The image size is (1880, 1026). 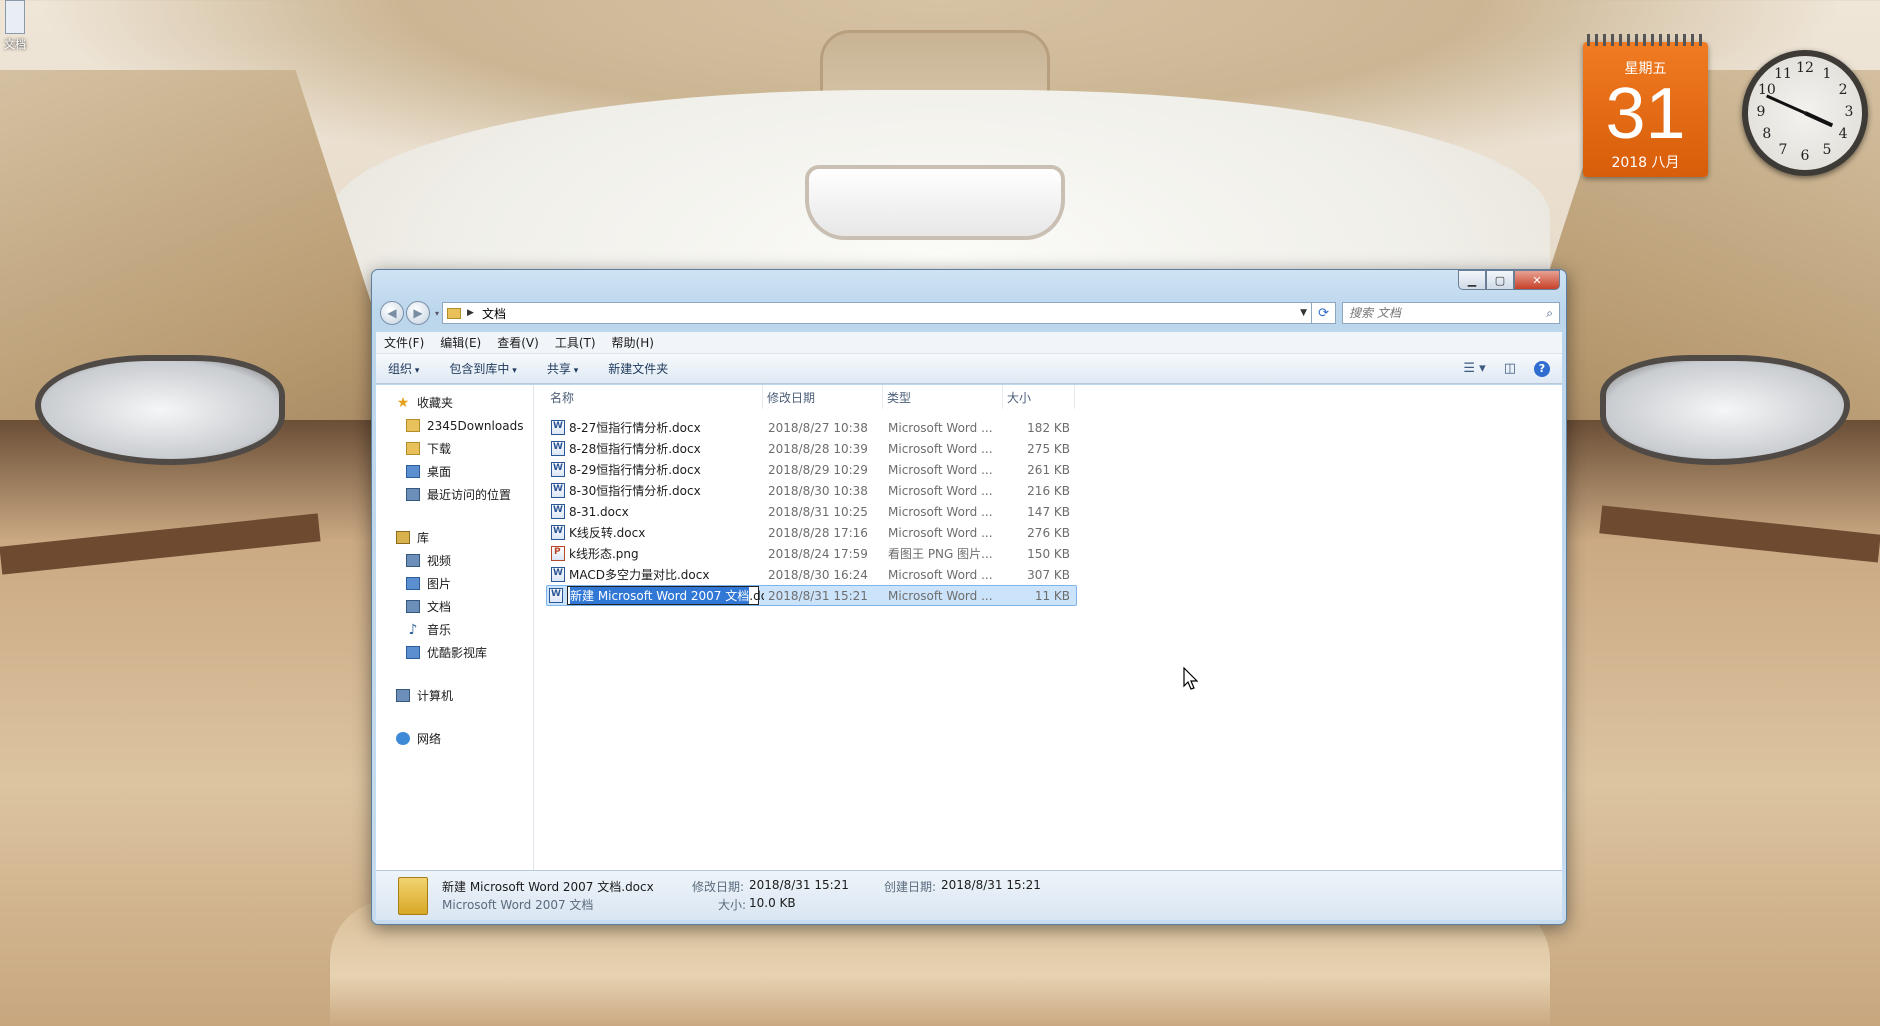 I want to click on address-dropdown-icon: ▼, so click(x=1303, y=313).